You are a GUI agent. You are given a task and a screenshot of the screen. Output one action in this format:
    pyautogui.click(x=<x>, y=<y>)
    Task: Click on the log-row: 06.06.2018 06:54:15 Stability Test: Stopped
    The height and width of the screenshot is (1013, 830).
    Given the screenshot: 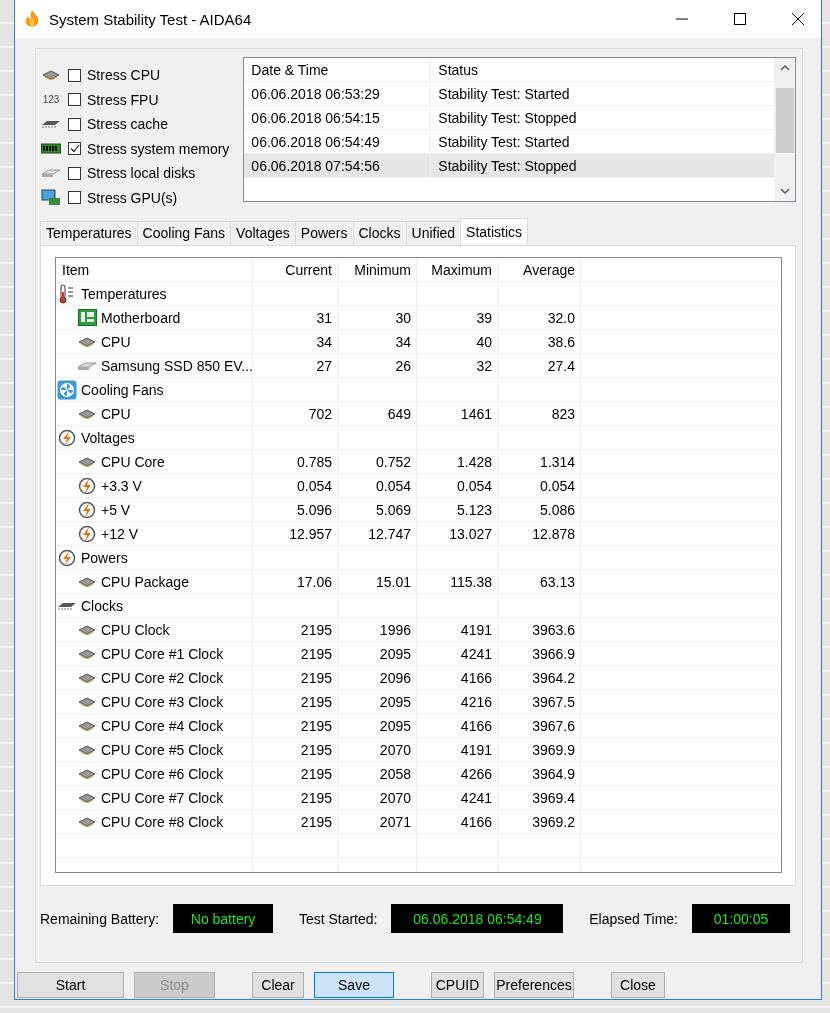 What is the action you would take?
    pyautogui.click(x=509, y=118)
    